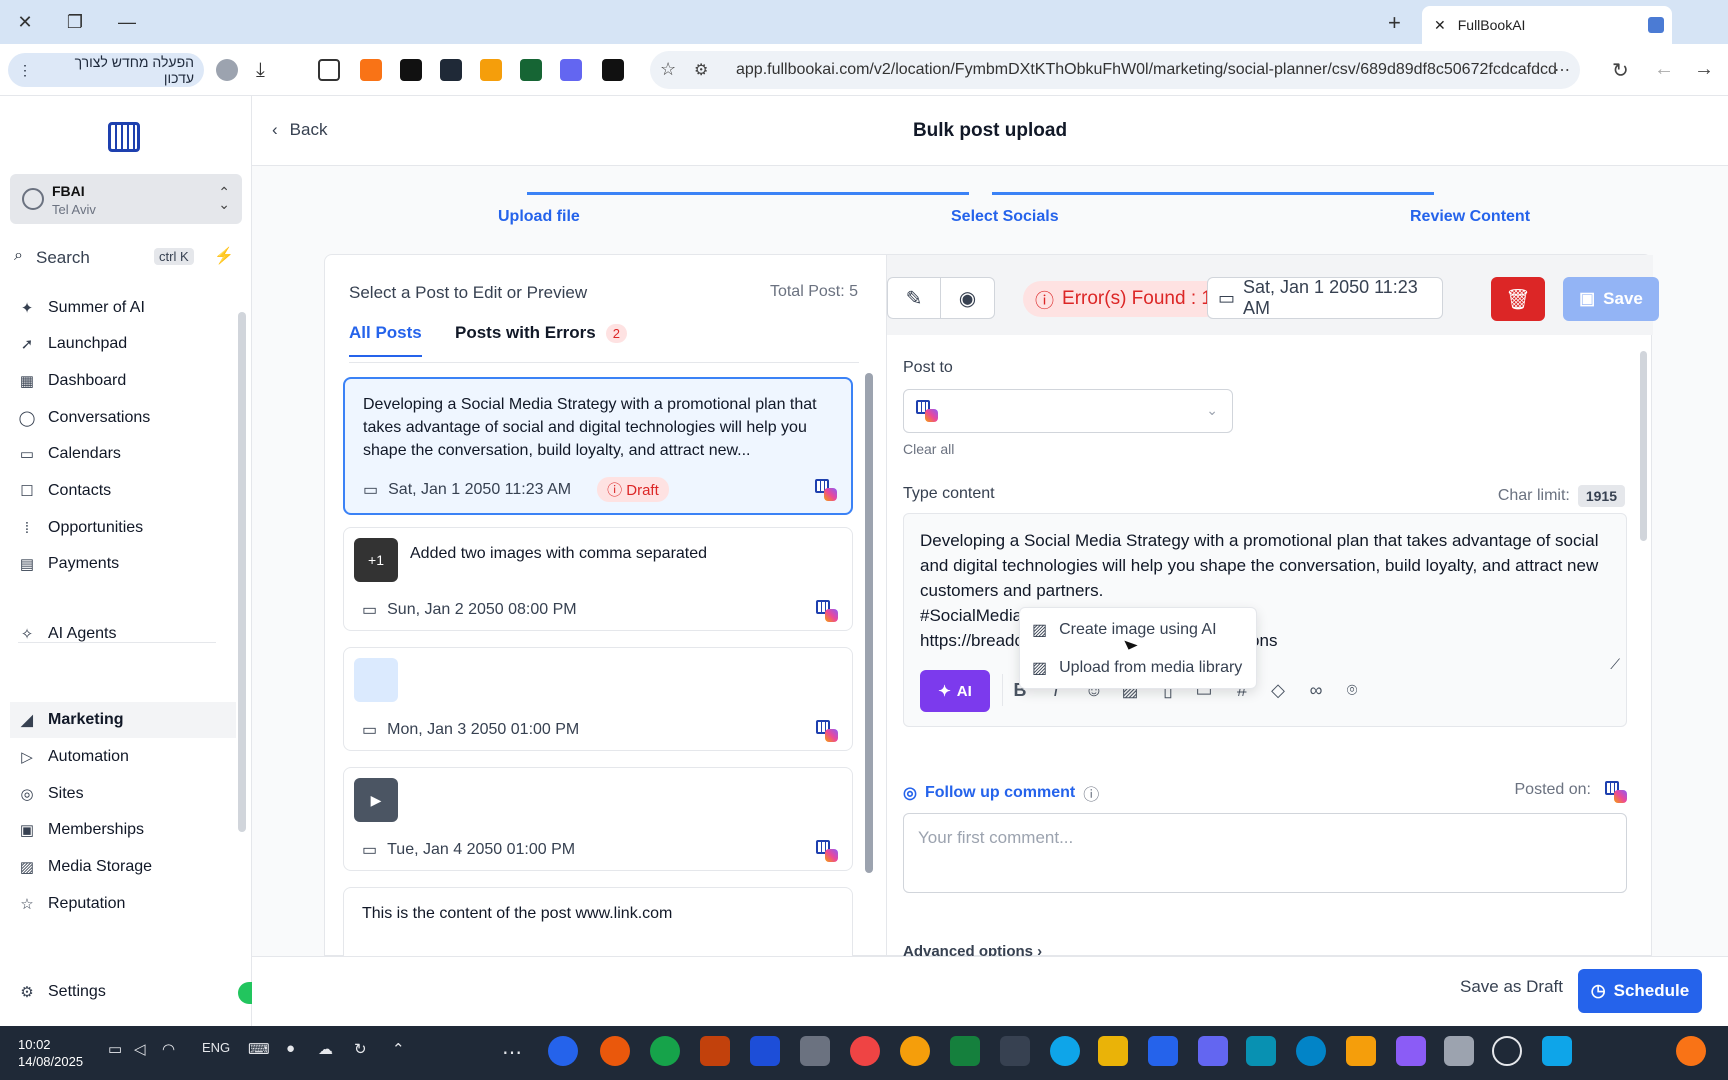  Describe the element at coordinates (1547, 25) in the screenshot. I see `browser-tab: ✕ FullBookAI` at that location.